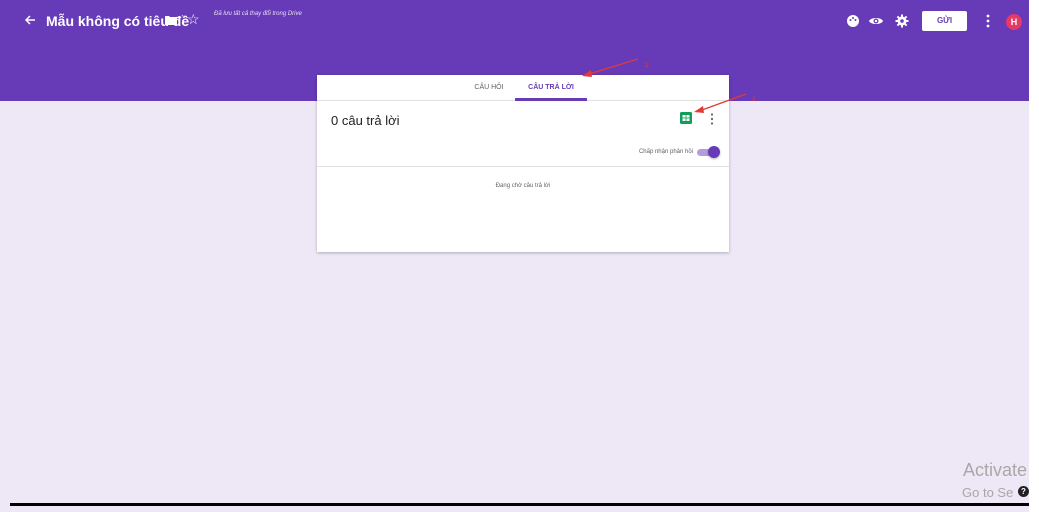  Describe the element at coordinates (665, 152) in the screenshot. I see `accept-responses-label: Chấp nhận phản hồi` at that location.